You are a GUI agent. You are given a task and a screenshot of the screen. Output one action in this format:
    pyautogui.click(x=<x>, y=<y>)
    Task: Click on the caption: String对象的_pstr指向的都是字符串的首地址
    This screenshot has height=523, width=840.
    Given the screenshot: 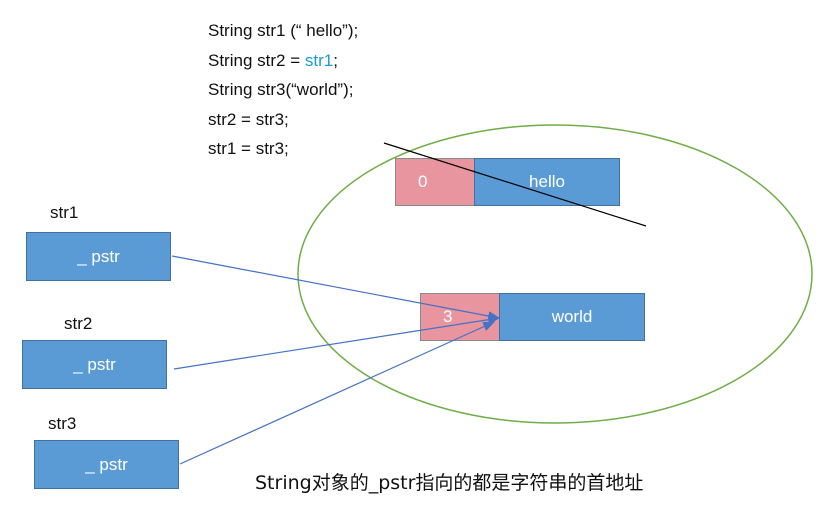 What is the action you would take?
    pyautogui.click(x=449, y=483)
    